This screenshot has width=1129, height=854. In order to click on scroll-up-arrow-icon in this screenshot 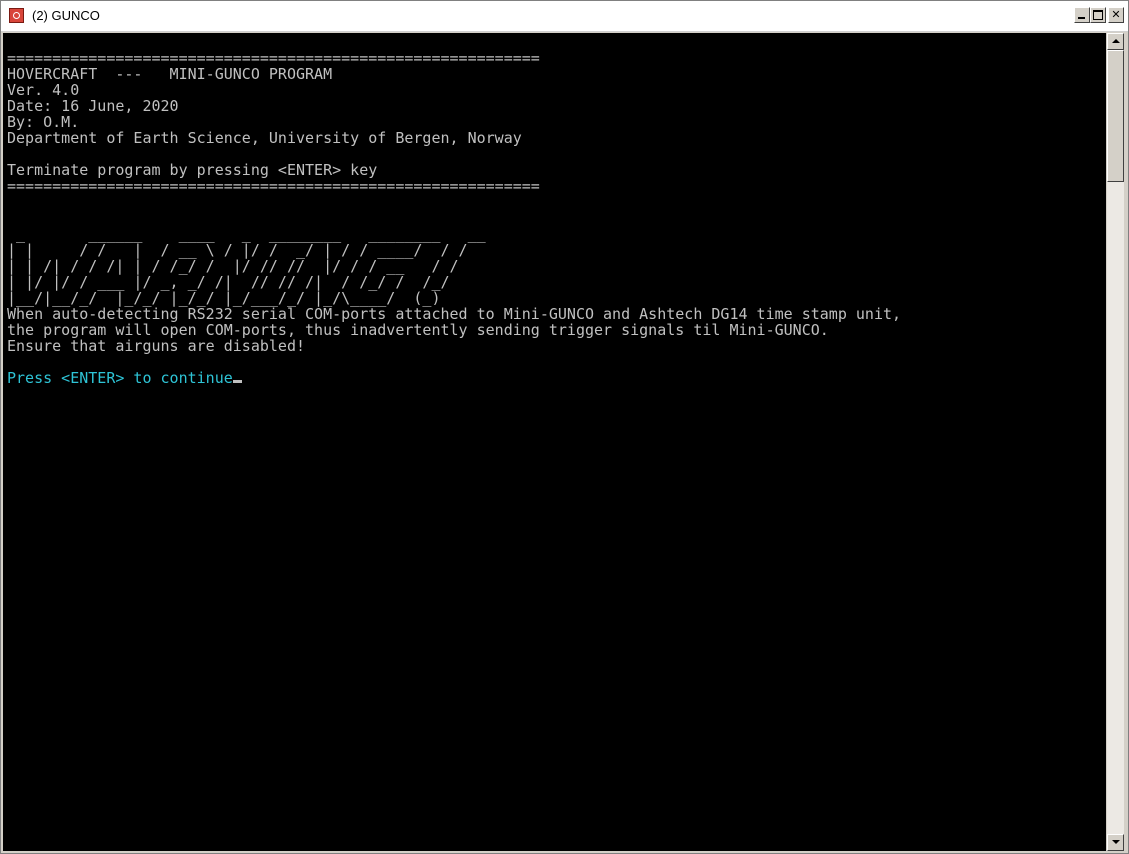, I will do `click(1115, 41)`.